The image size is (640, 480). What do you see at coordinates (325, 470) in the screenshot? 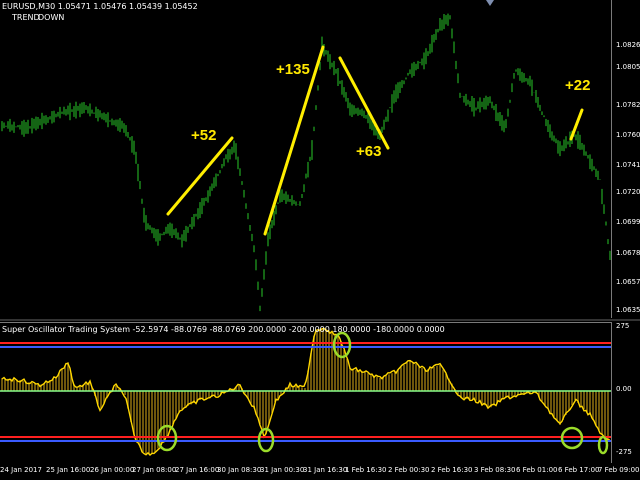
I see `time-tick: 31 Jan 16:30` at bounding box center [325, 470].